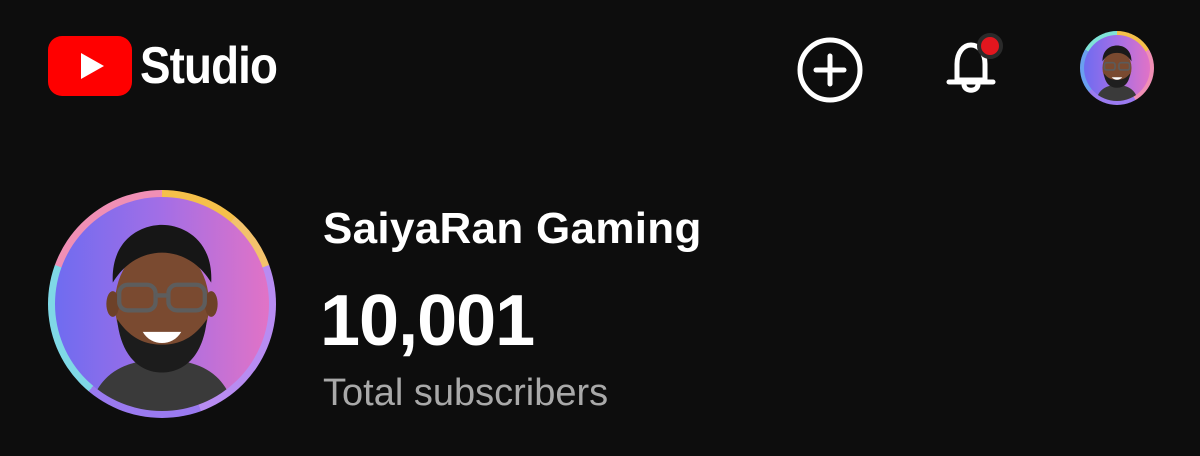 Image resolution: width=1200 pixels, height=456 pixels. What do you see at coordinates (209, 66) in the screenshot?
I see `app-name: Studio` at bounding box center [209, 66].